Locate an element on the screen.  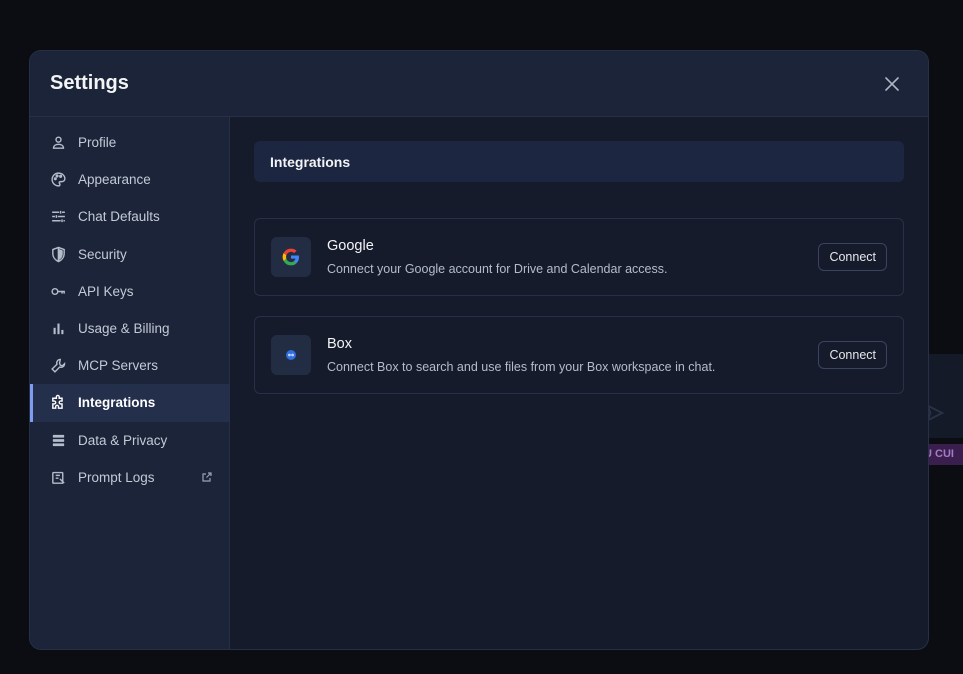
sidebar-item-mcp-servers: MCP Servers is located at coordinates (129, 365).